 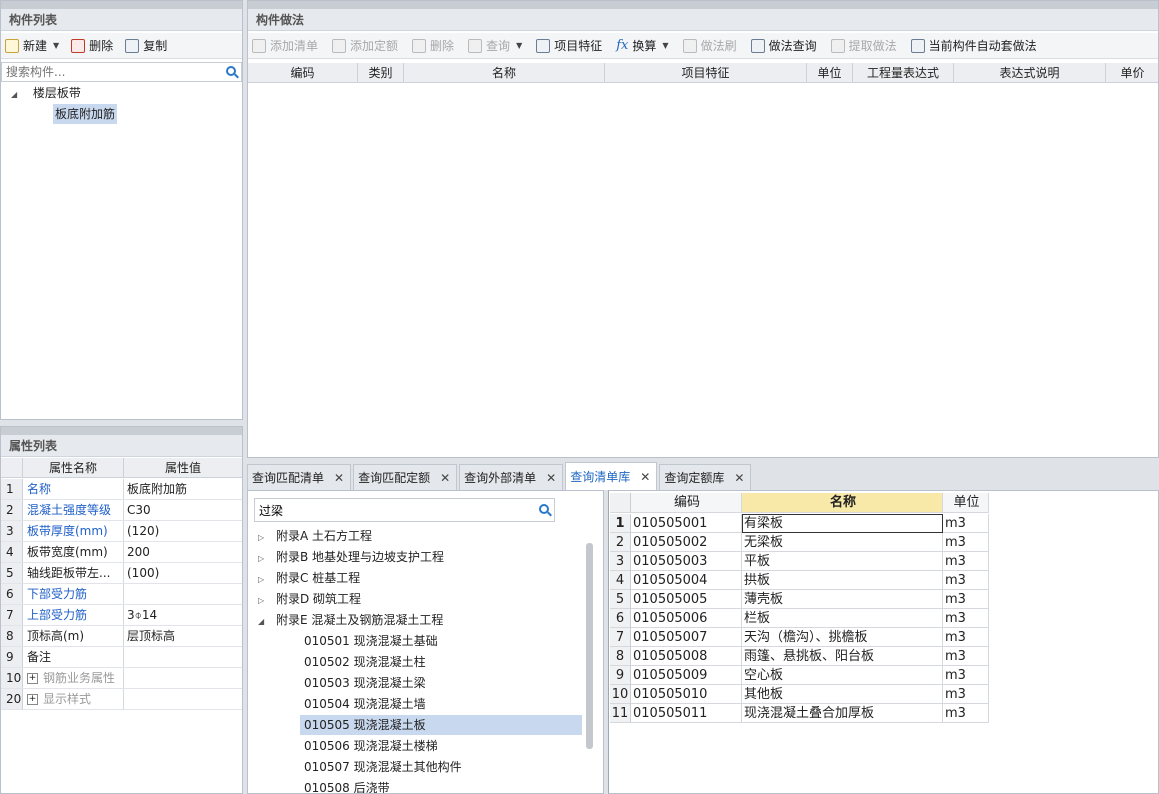 I want to click on property-row: 8 顶标高(m) 层顶标高, so click(x=121, y=636).